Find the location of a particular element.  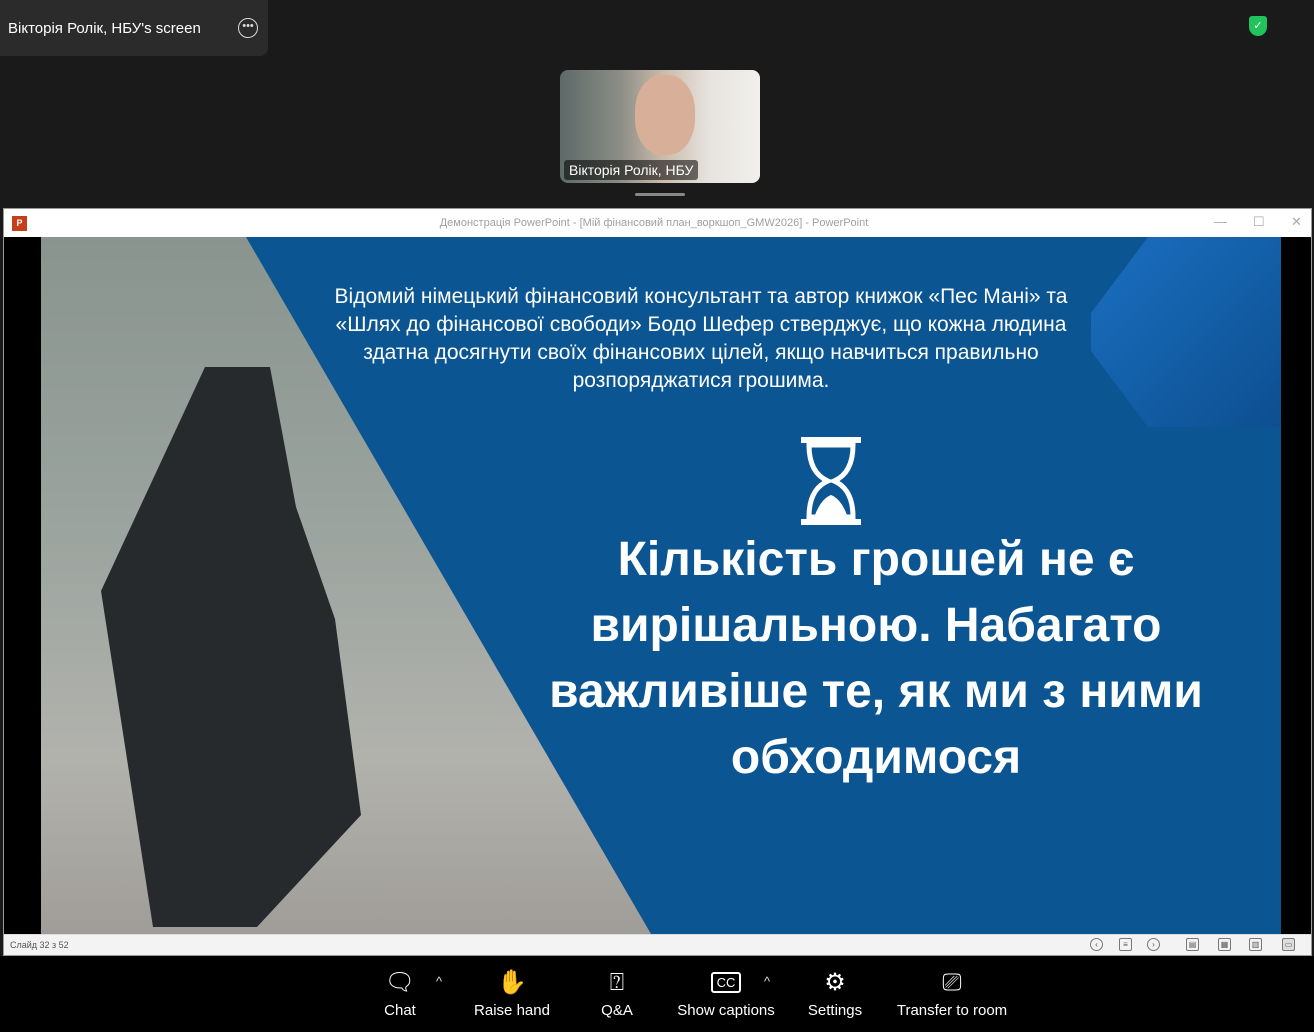

hourglass-icon is located at coordinates (831, 481).